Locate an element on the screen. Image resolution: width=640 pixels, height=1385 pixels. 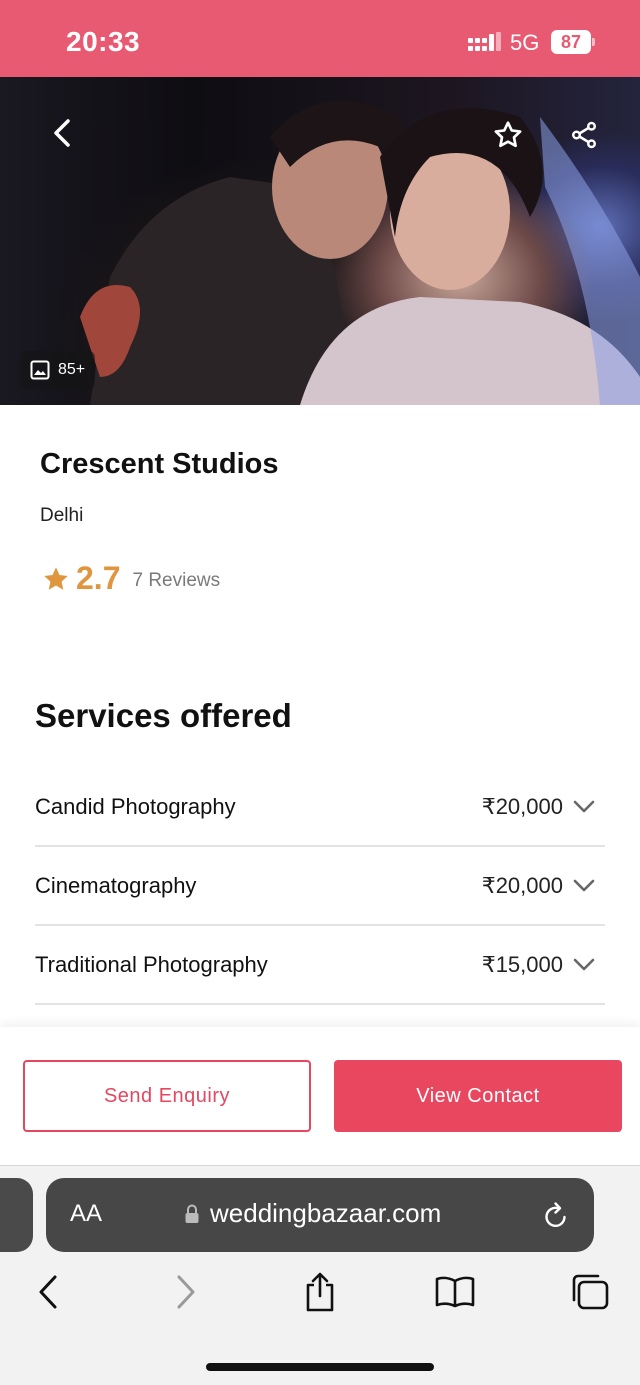
battery-level: 87 is located at coordinates (571, 42).